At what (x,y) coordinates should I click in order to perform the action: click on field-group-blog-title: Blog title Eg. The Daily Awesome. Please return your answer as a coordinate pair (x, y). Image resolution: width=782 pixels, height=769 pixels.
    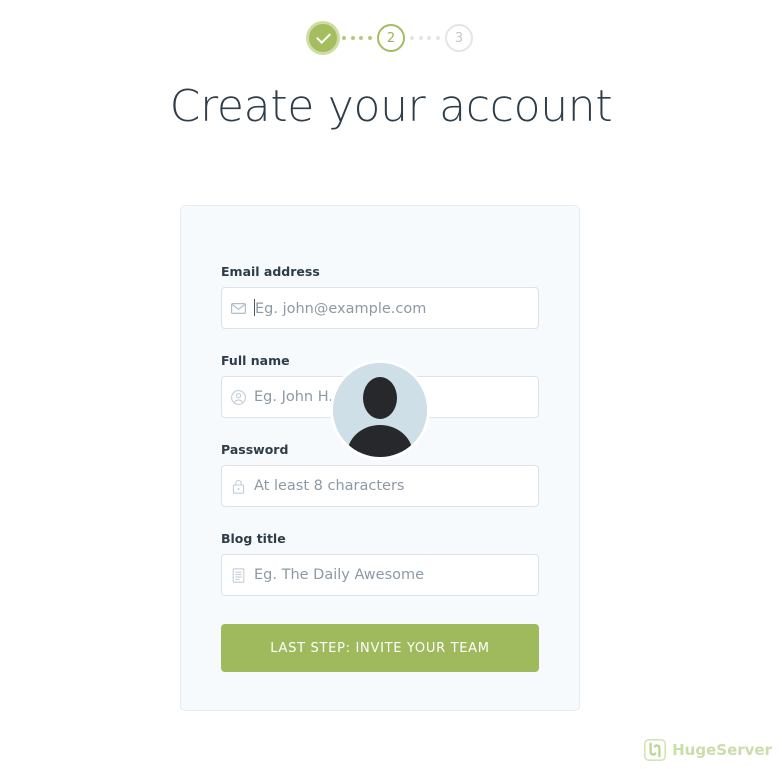
    Looking at the image, I should click on (380, 563).